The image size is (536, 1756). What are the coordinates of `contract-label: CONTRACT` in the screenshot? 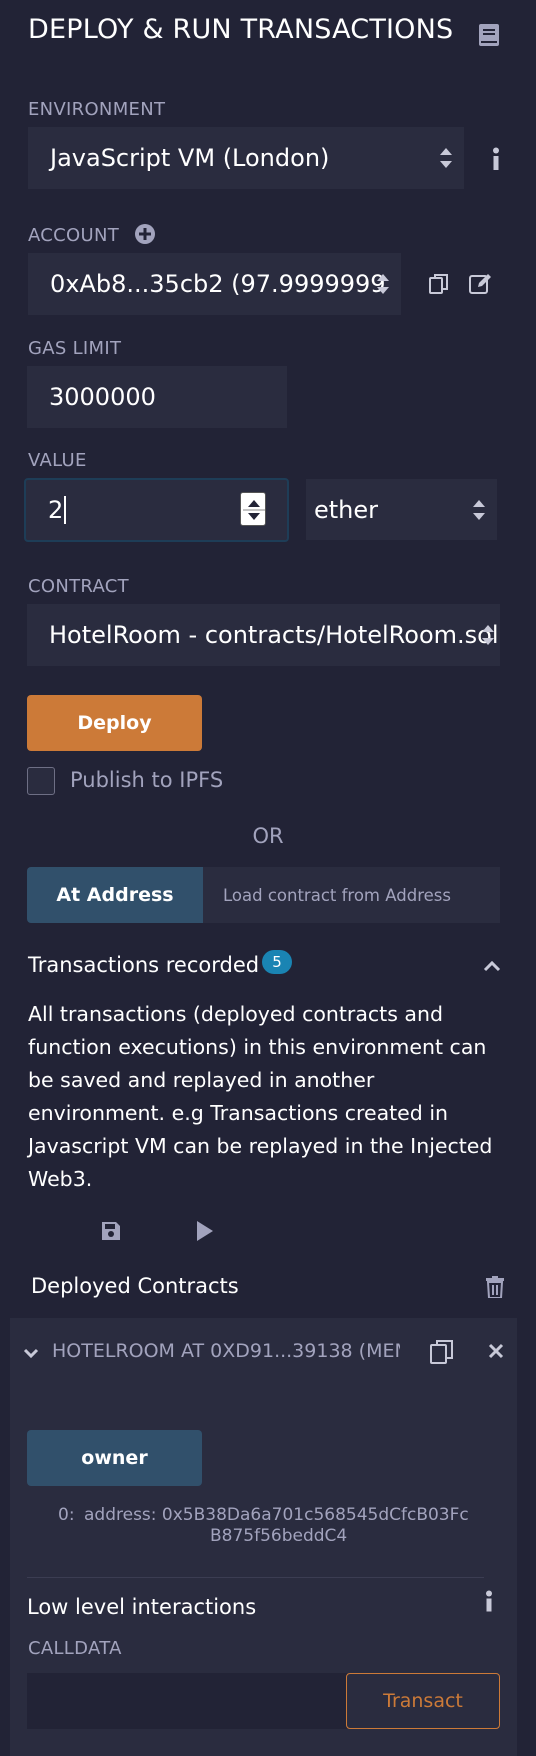 It's located at (78, 586).